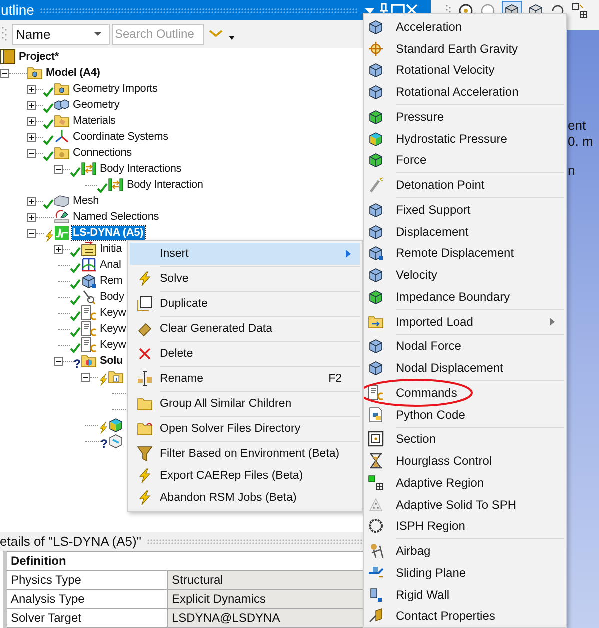 This screenshot has height=628, width=599. I want to click on menu-item: Force, so click(465, 161).